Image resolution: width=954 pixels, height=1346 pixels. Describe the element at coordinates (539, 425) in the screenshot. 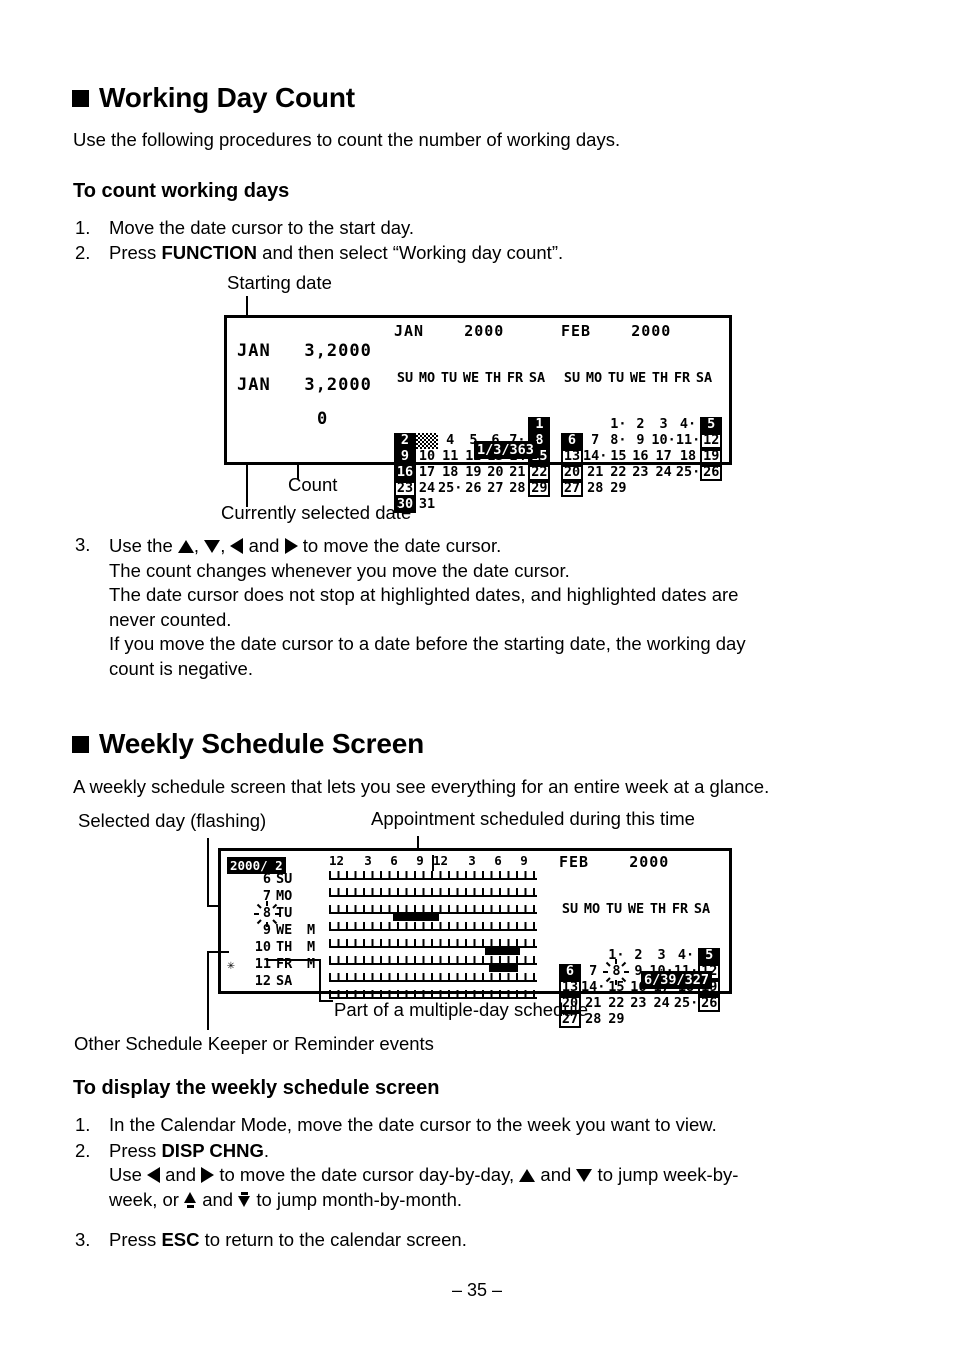

I see `calendar-day-1: 1` at that location.